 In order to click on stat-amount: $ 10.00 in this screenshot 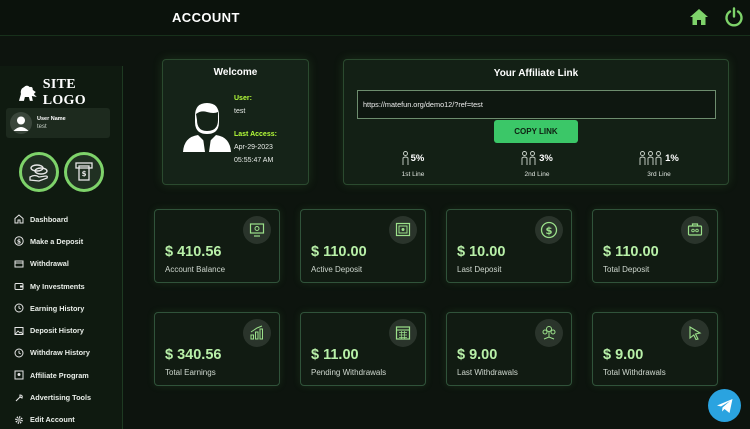, I will do `click(481, 252)`.